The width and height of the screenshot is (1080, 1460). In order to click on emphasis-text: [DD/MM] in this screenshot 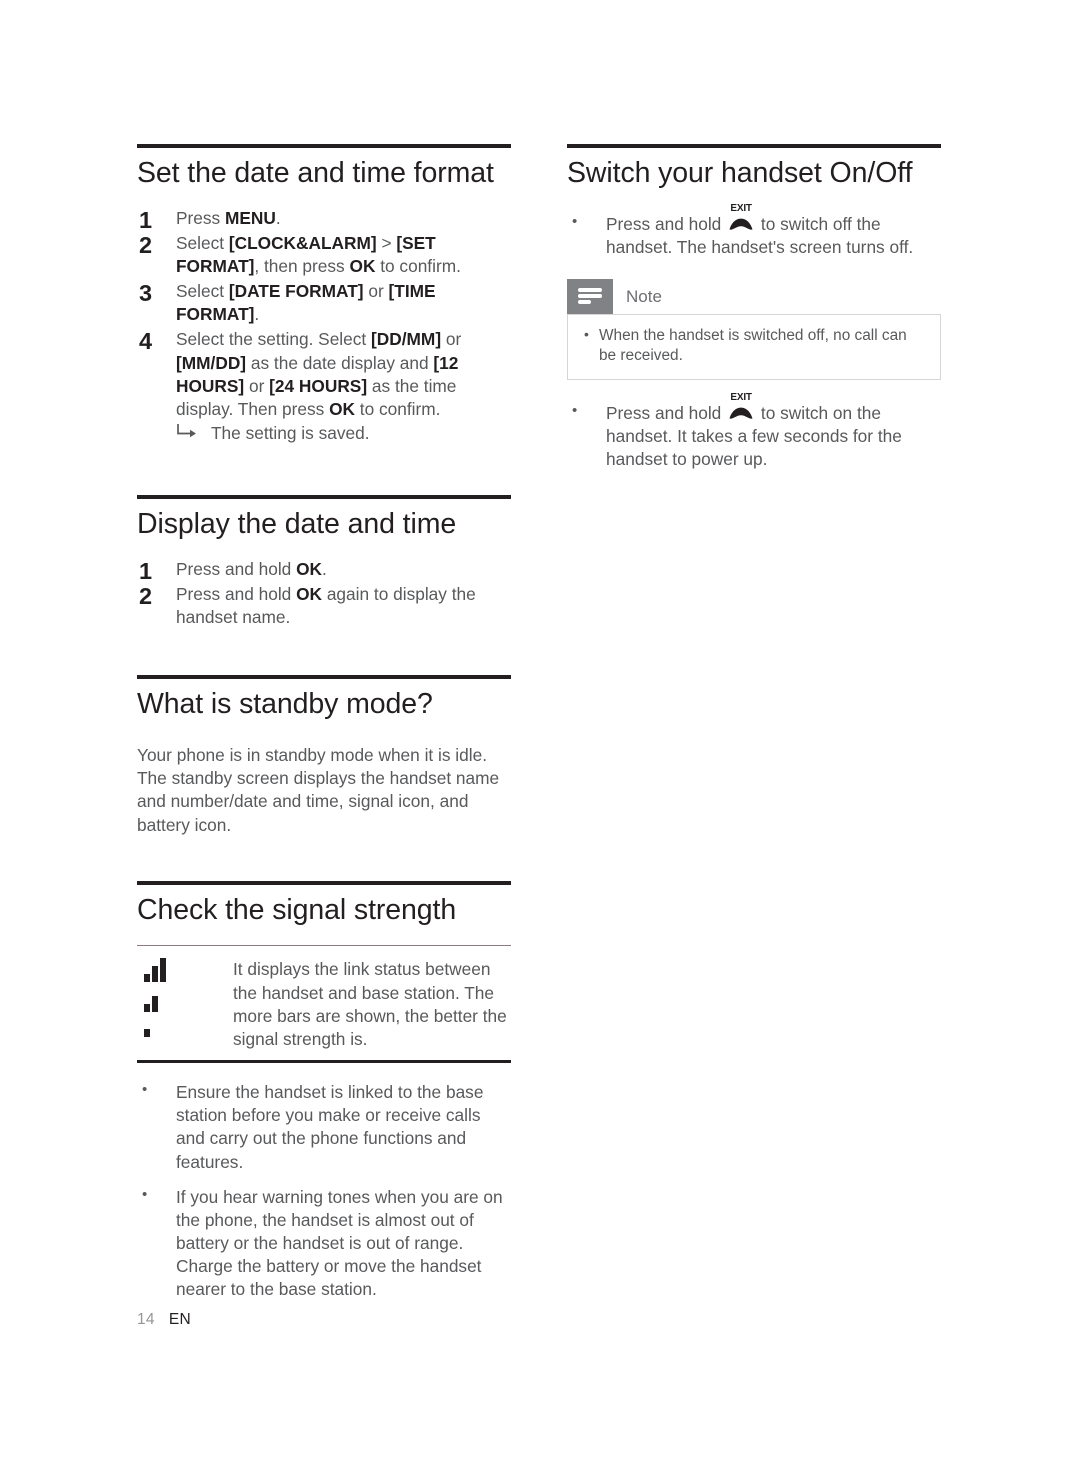, I will do `click(406, 339)`.